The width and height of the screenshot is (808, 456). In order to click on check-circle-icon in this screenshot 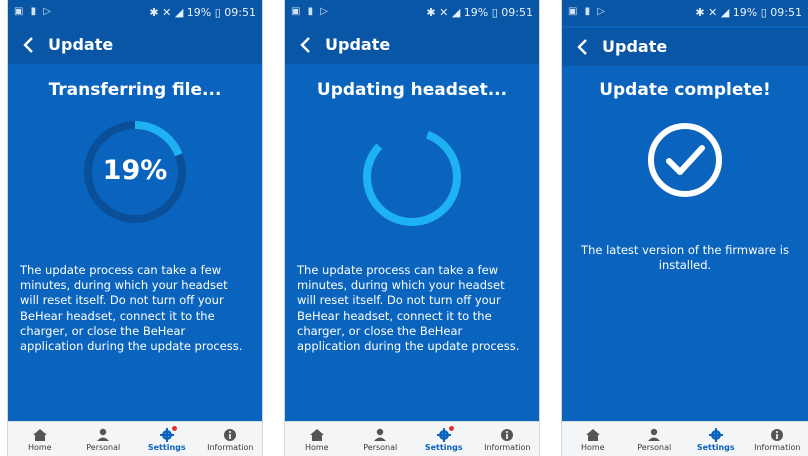, I will do `click(685, 160)`.